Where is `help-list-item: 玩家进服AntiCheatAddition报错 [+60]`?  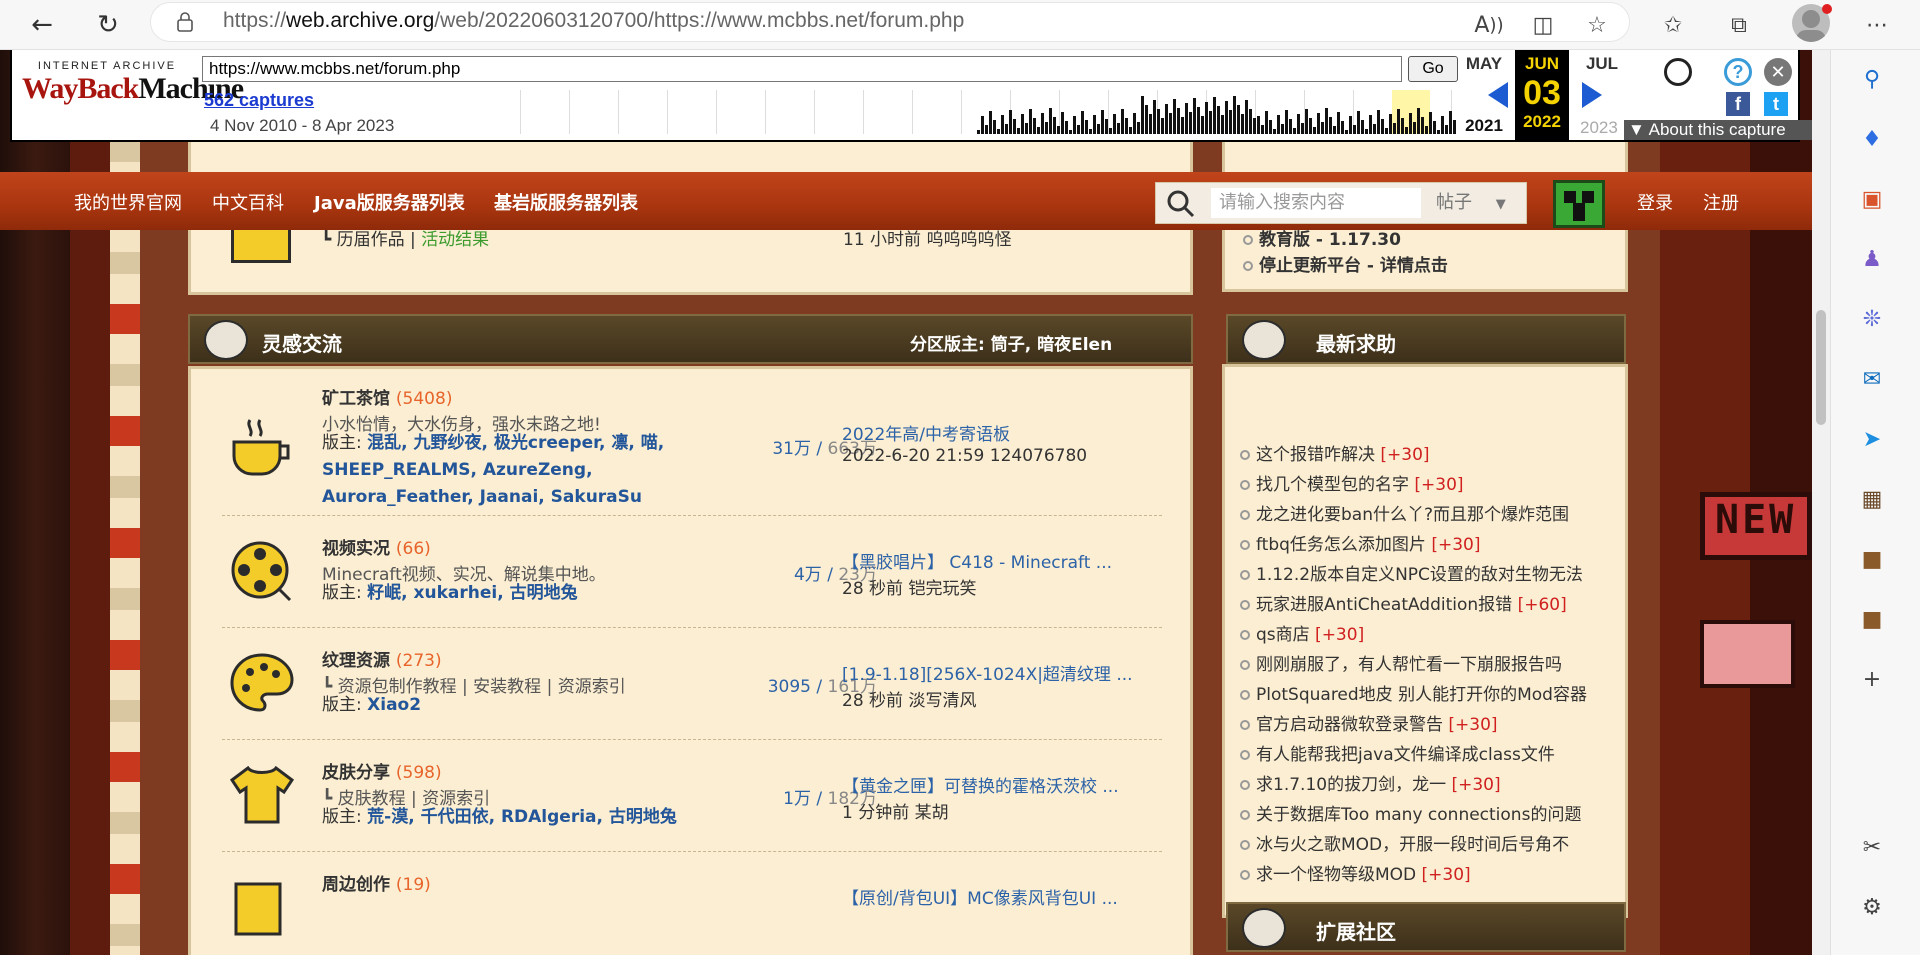
help-list-item: 玩家进服AntiCheatAddition报错 [+60] is located at coordinates (1403, 602).